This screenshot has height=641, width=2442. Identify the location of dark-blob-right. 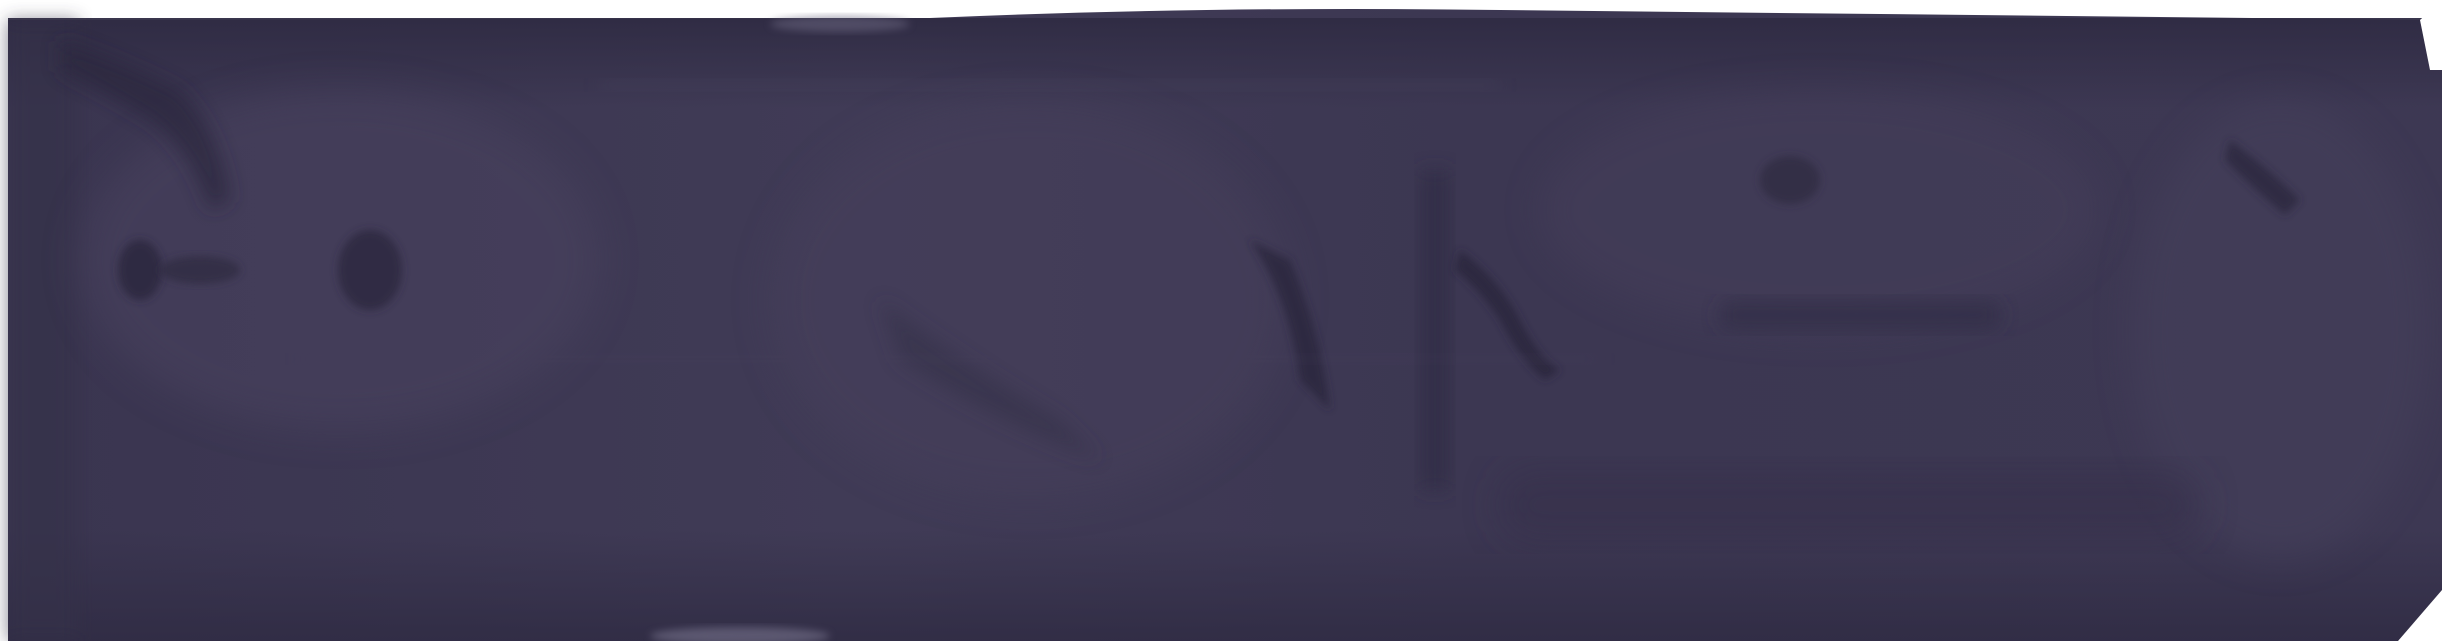
(1790, 180).